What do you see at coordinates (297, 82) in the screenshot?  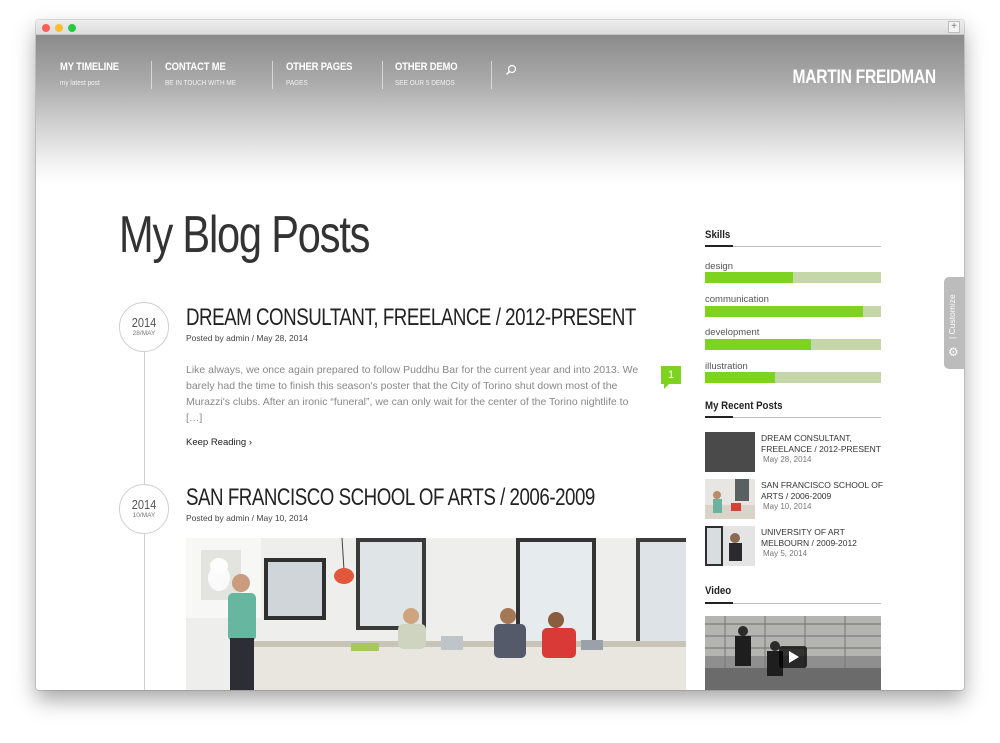 I see `nav-item-subtitle: PAGES` at bounding box center [297, 82].